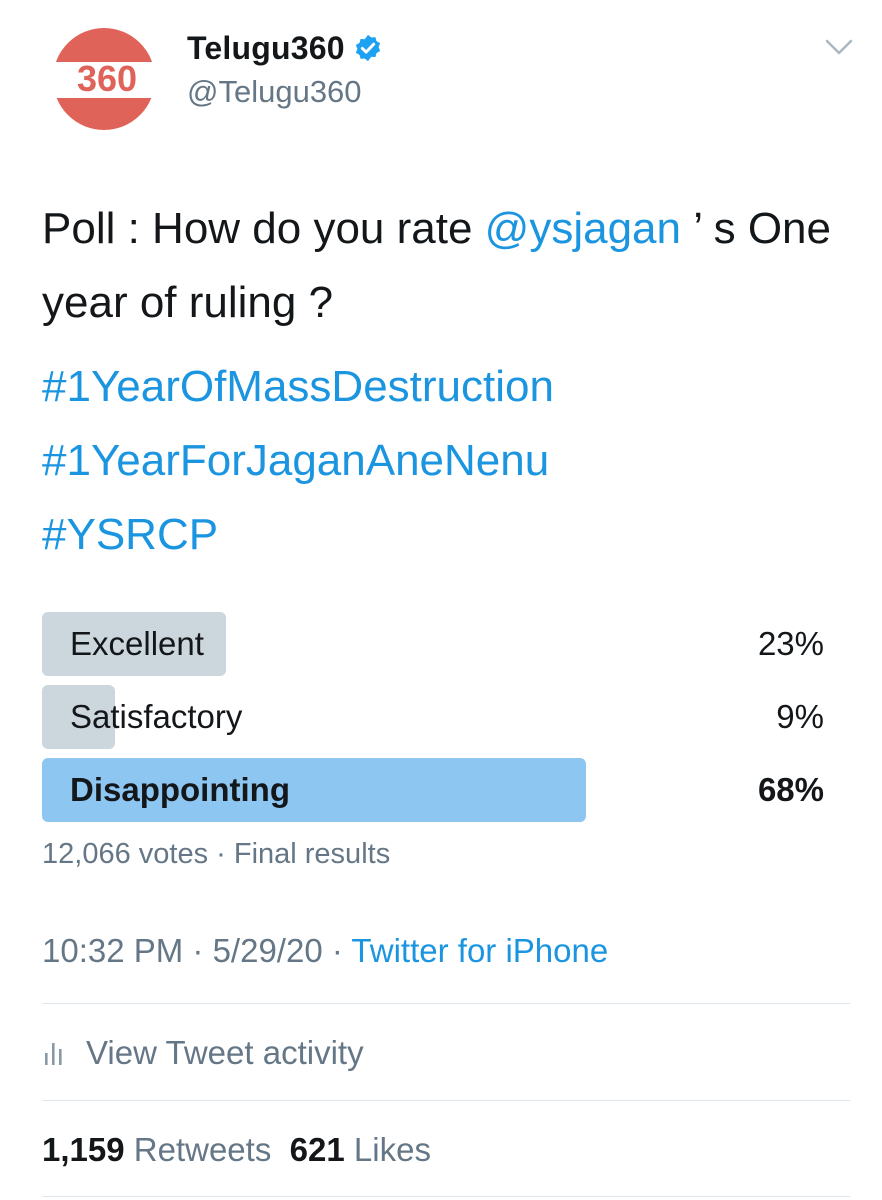  What do you see at coordinates (216, 854) in the screenshot?
I see `poll-summary: 12,066 votes · Final results` at bounding box center [216, 854].